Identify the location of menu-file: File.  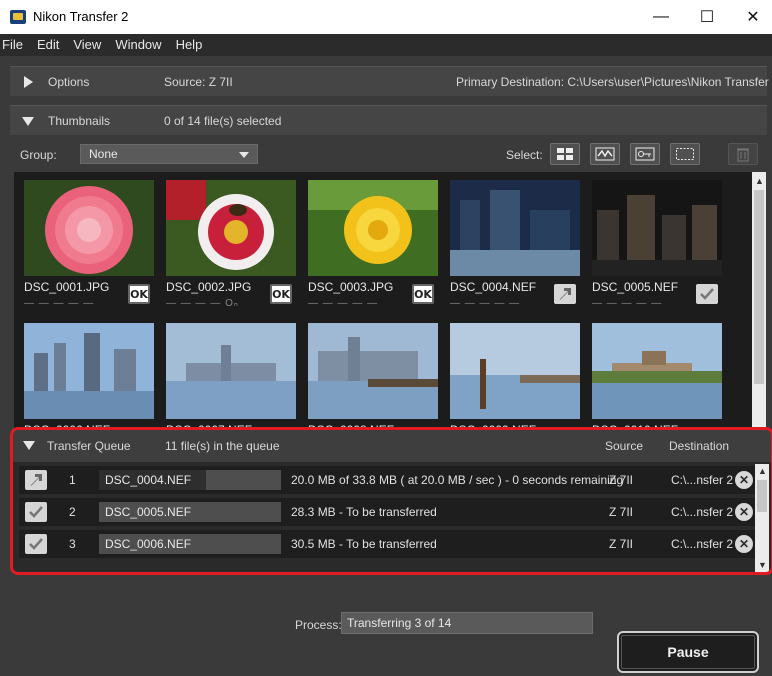
(14, 45).